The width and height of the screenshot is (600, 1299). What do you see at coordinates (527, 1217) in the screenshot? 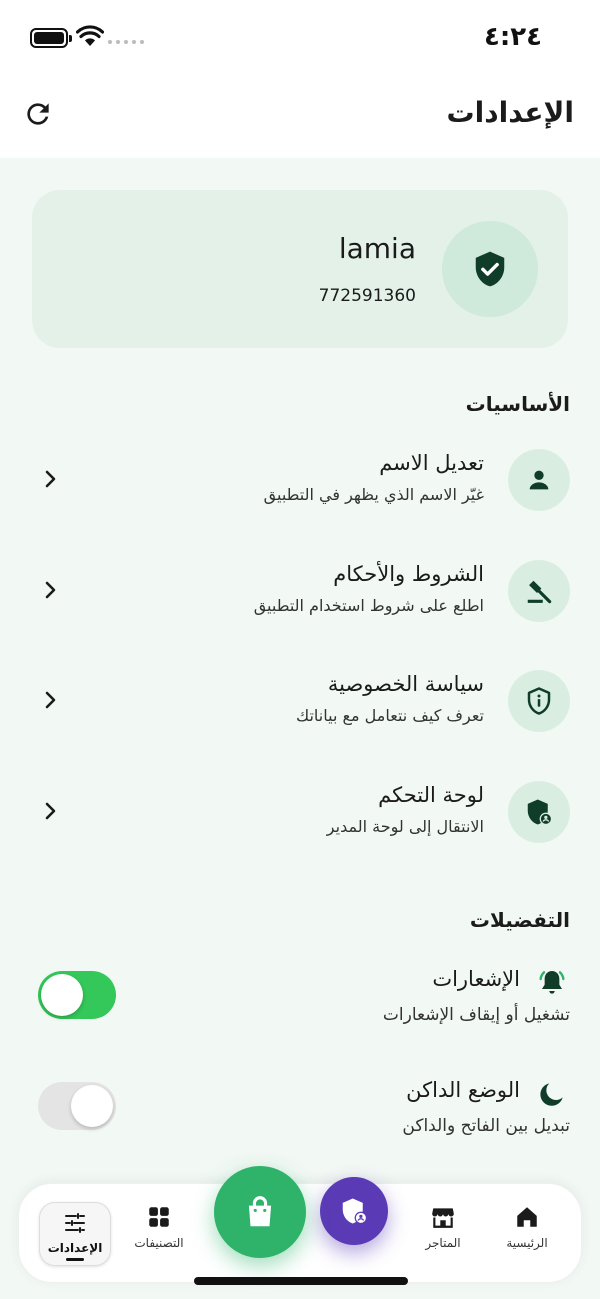
I see `home-icon` at bounding box center [527, 1217].